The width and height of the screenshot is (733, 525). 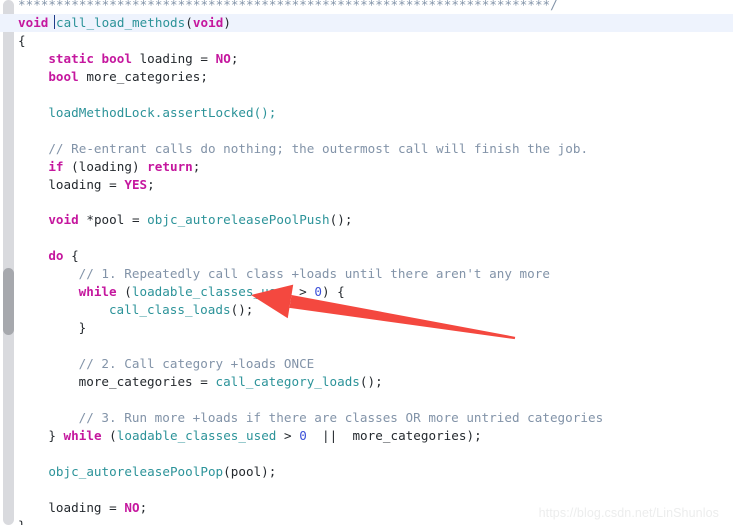 I want to click on code-line: bool more_categories;, so click(x=366, y=77).